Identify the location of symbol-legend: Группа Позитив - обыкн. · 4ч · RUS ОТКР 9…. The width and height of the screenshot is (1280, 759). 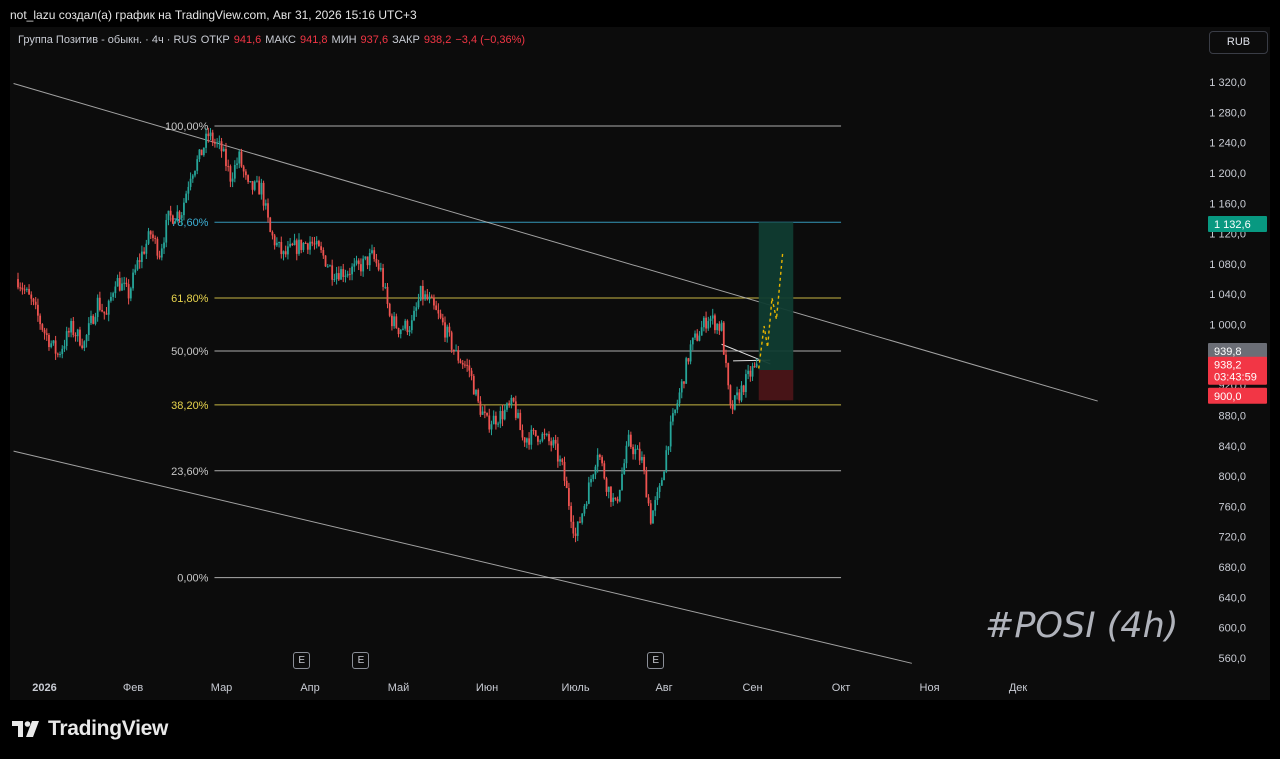
(271, 40).